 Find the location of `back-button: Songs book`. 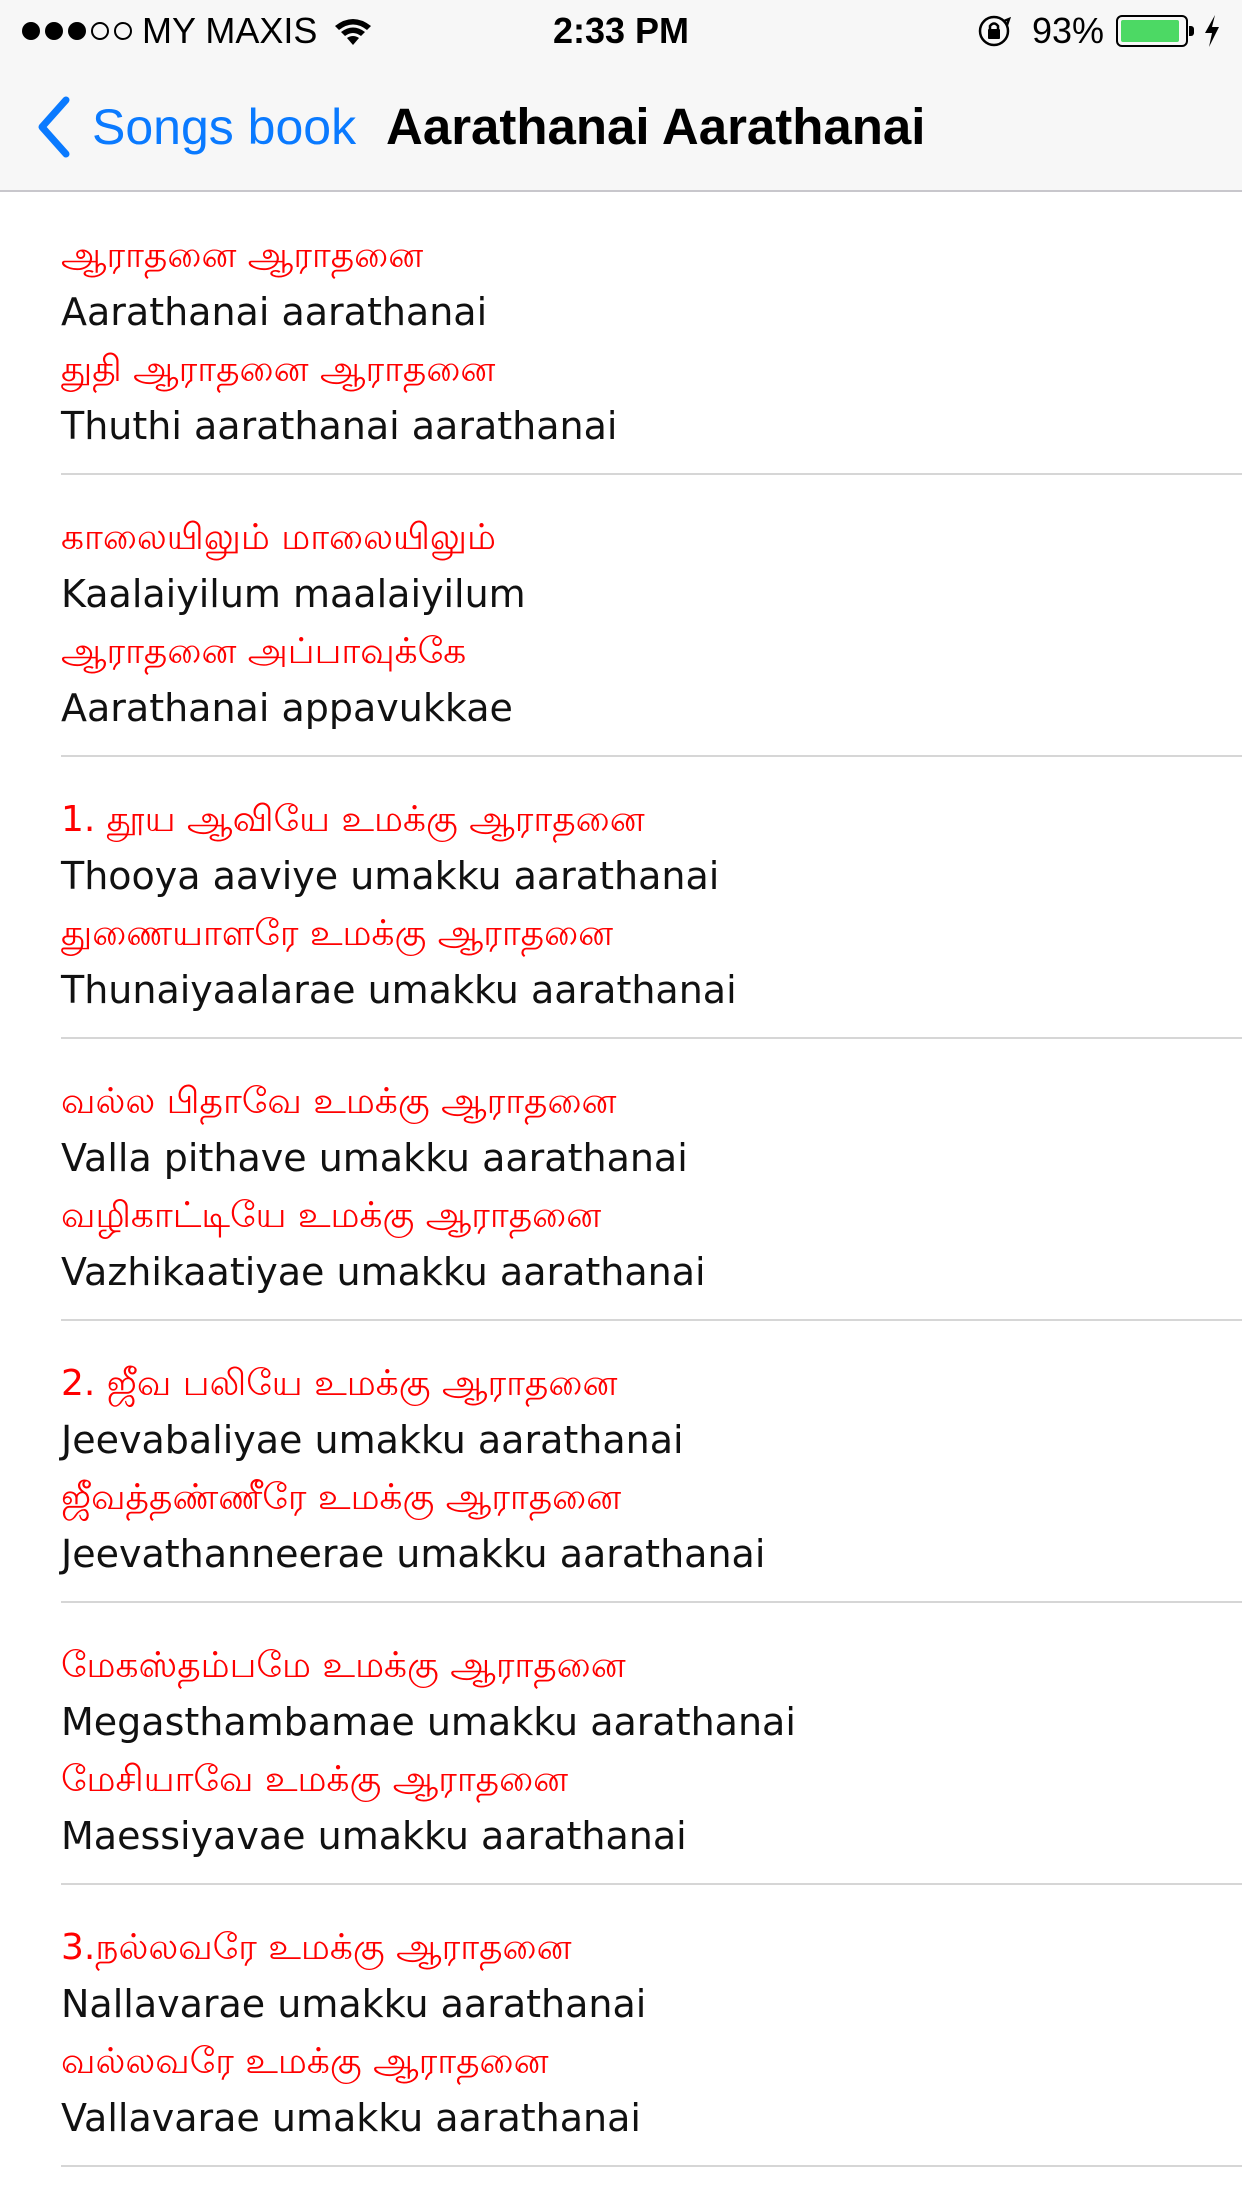

back-button: Songs book is located at coordinates (195, 127).